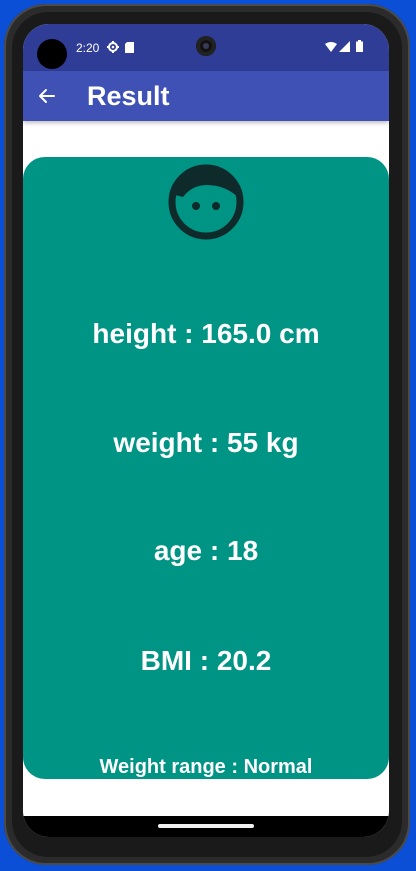 The height and width of the screenshot is (871, 416). What do you see at coordinates (206, 202) in the screenshot?
I see `face-icon` at bounding box center [206, 202].